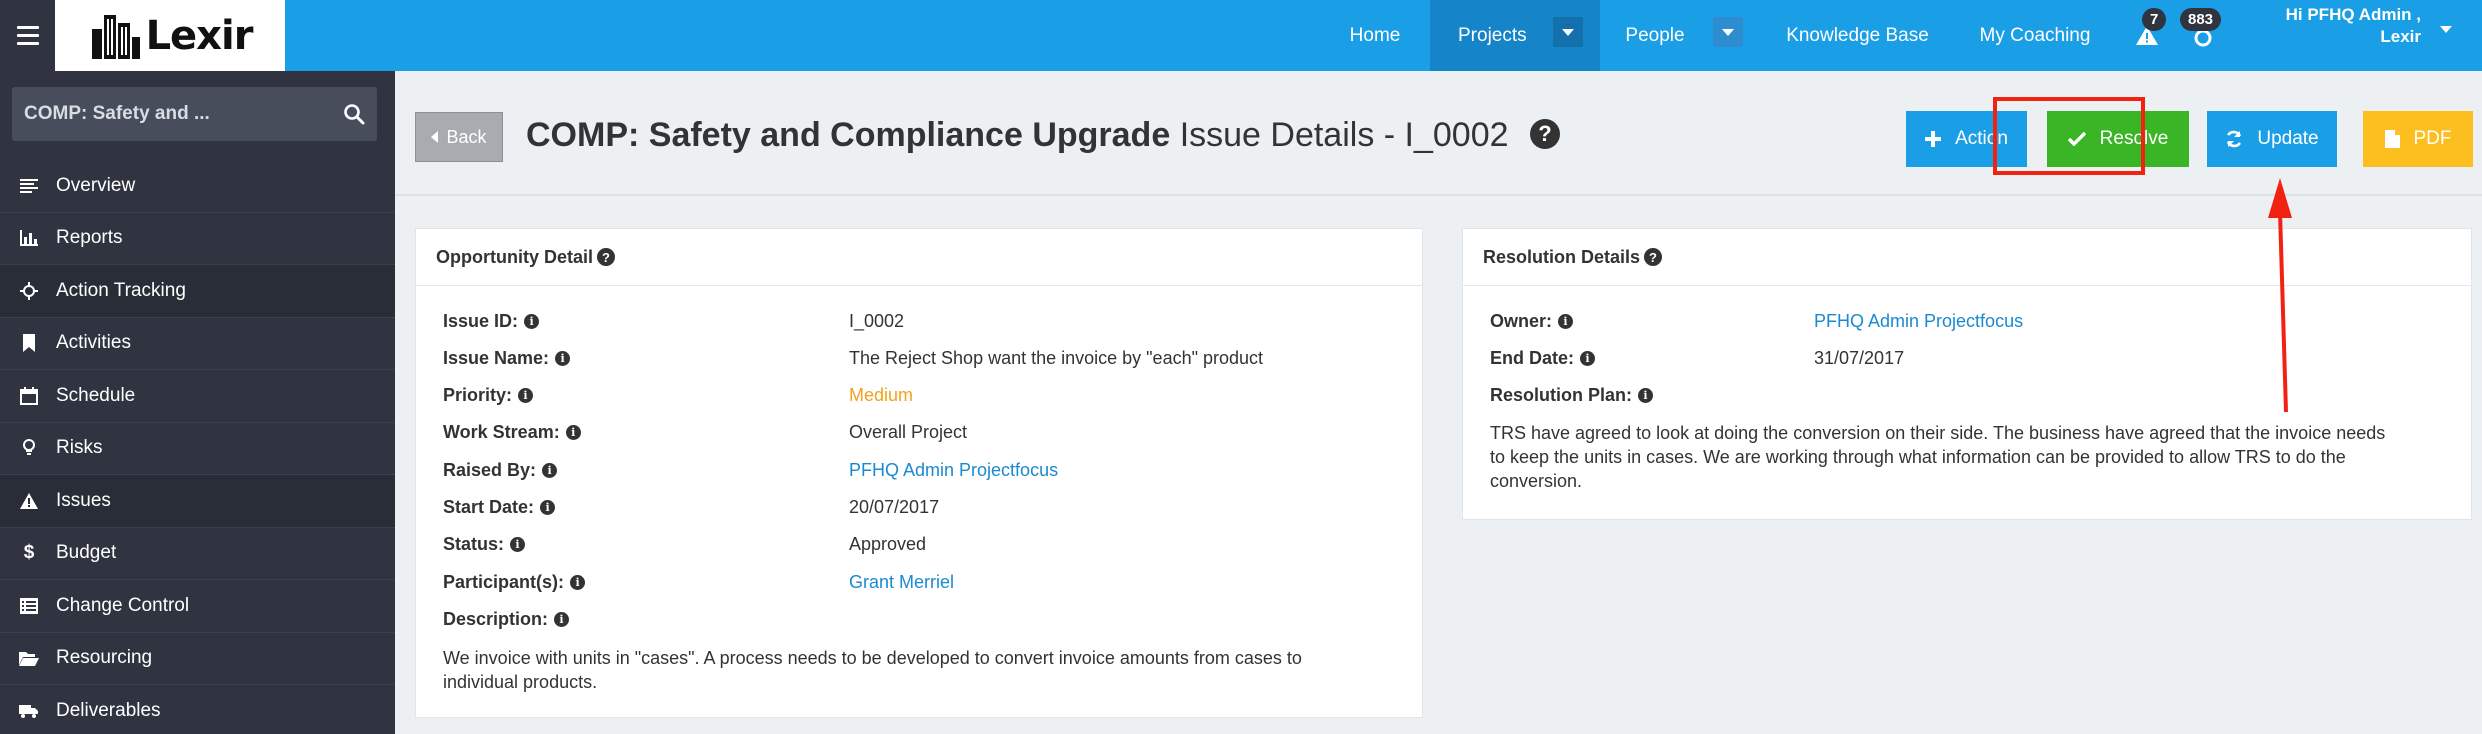 The height and width of the screenshot is (734, 2482). What do you see at coordinates (93, 343) in the screenshot?
I see `sidebar-item-label: Activities` at bounding box center [93, 343].